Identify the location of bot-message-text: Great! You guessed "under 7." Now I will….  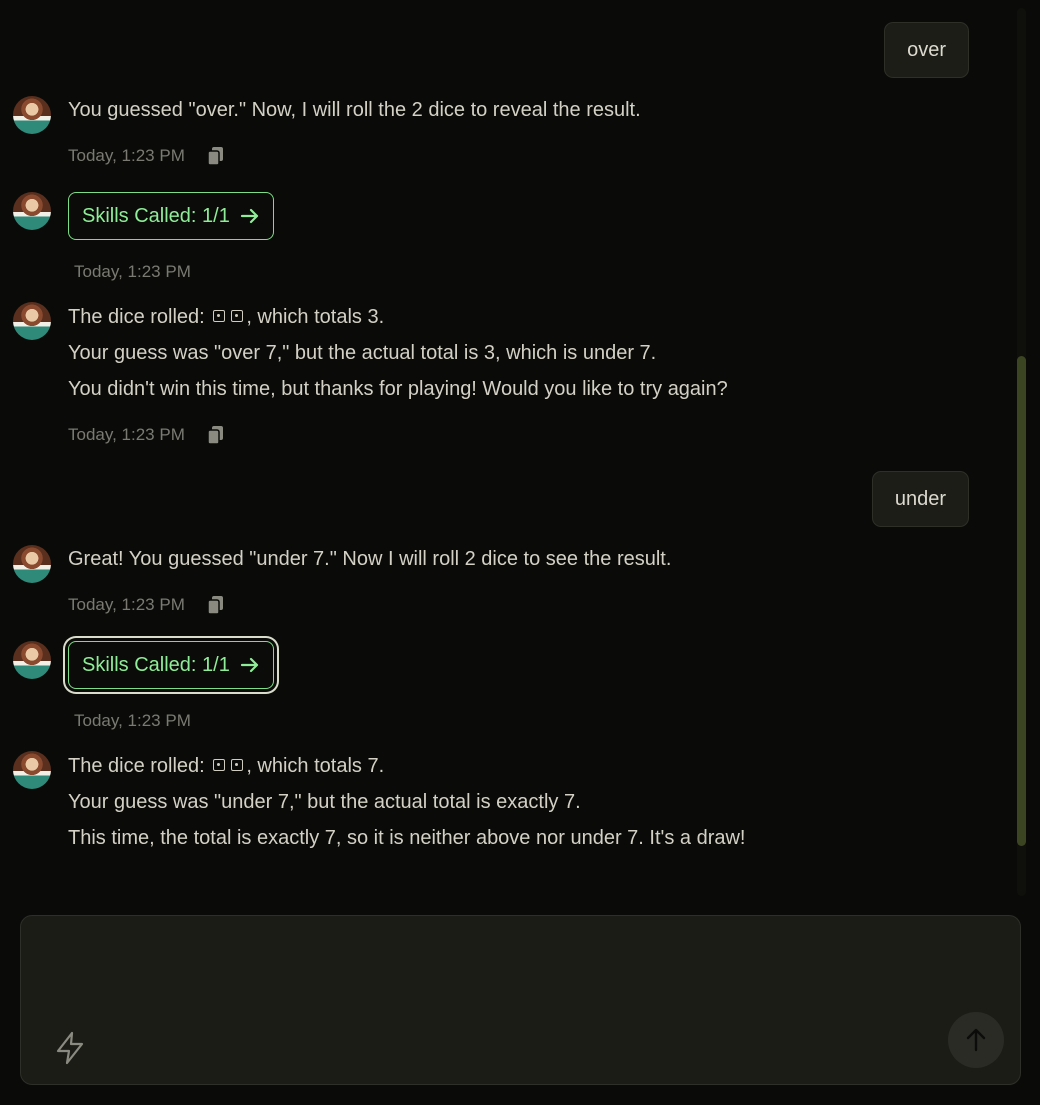
(370, 559).